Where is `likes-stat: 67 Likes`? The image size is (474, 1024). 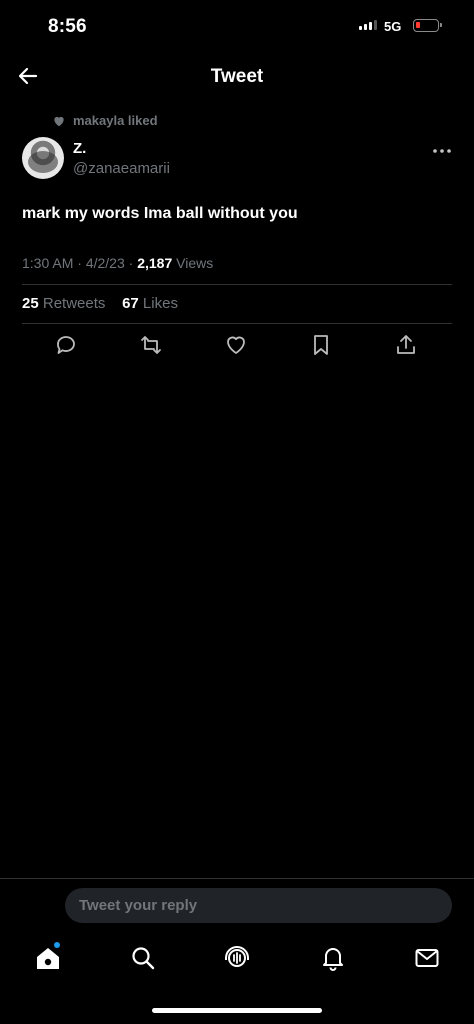 likes-stat: 67 Likes is located at coordinates (150, 303).